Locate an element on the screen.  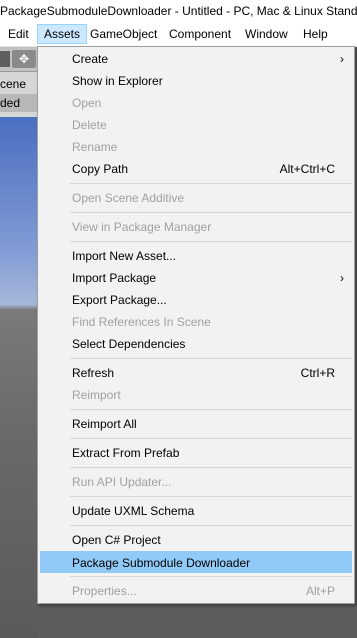
hierarchy-item: cene is located at coordinates (13, 84).